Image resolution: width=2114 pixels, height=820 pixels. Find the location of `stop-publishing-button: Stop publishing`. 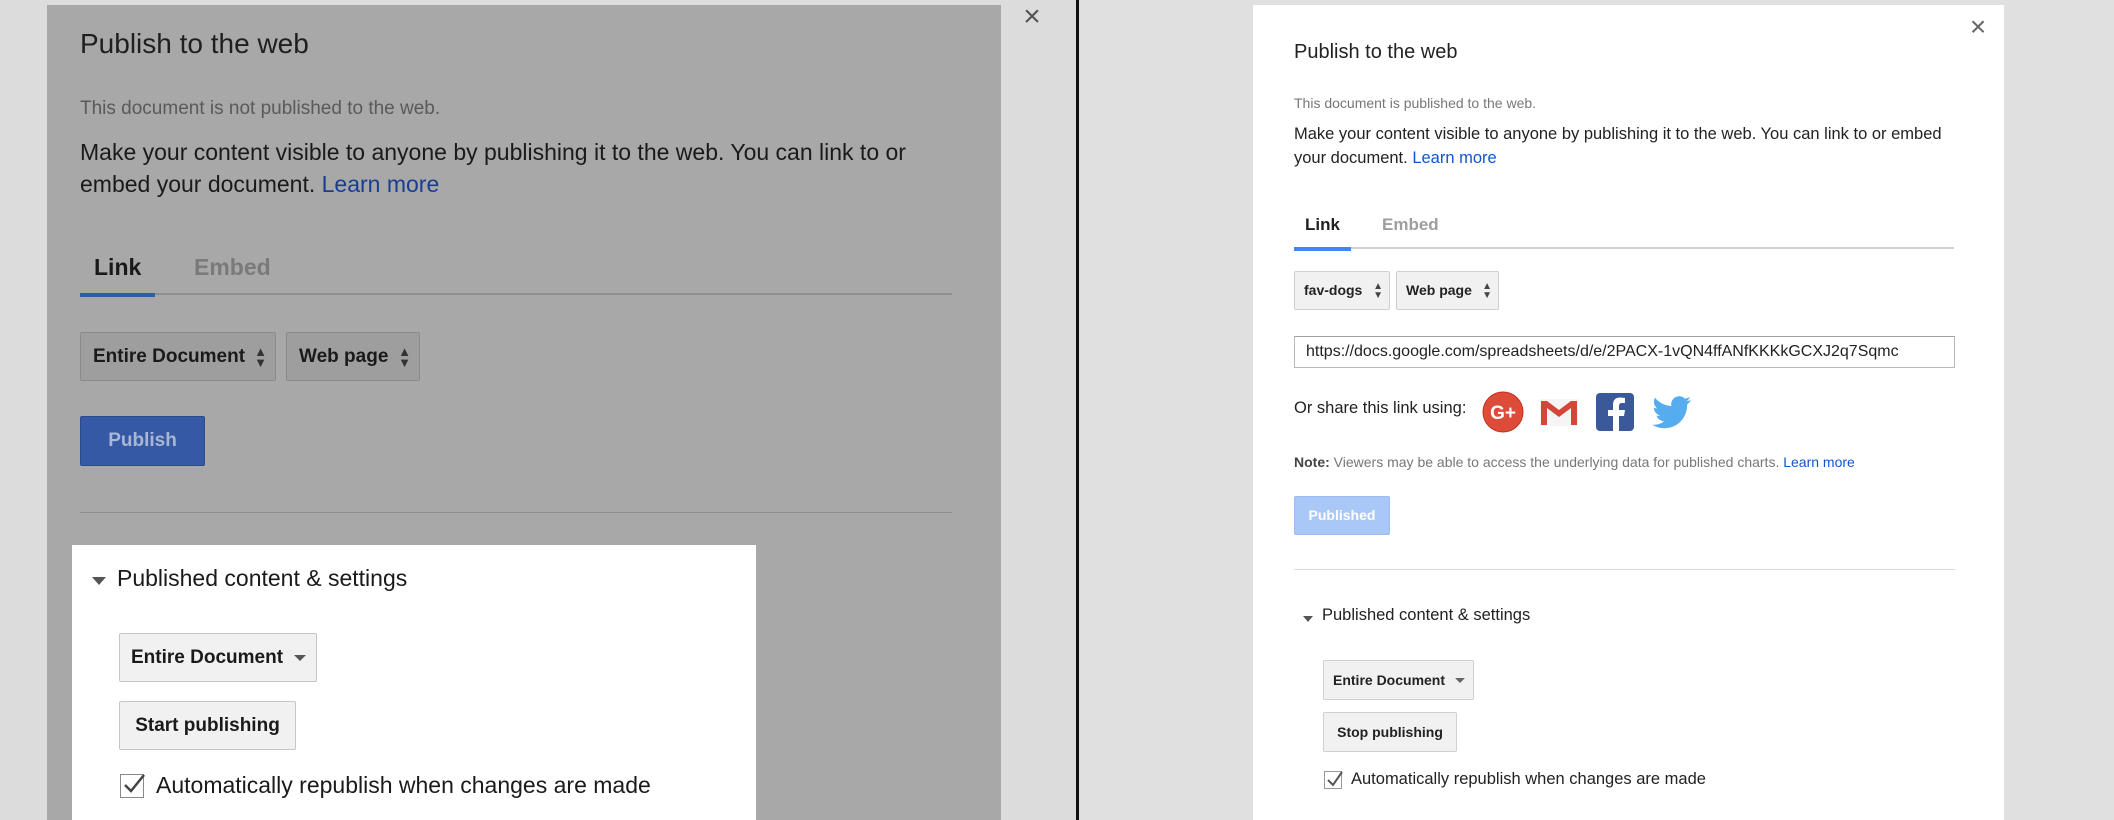

stop-publishing-button: Stop publishing is located at coordinates (1390, 732).